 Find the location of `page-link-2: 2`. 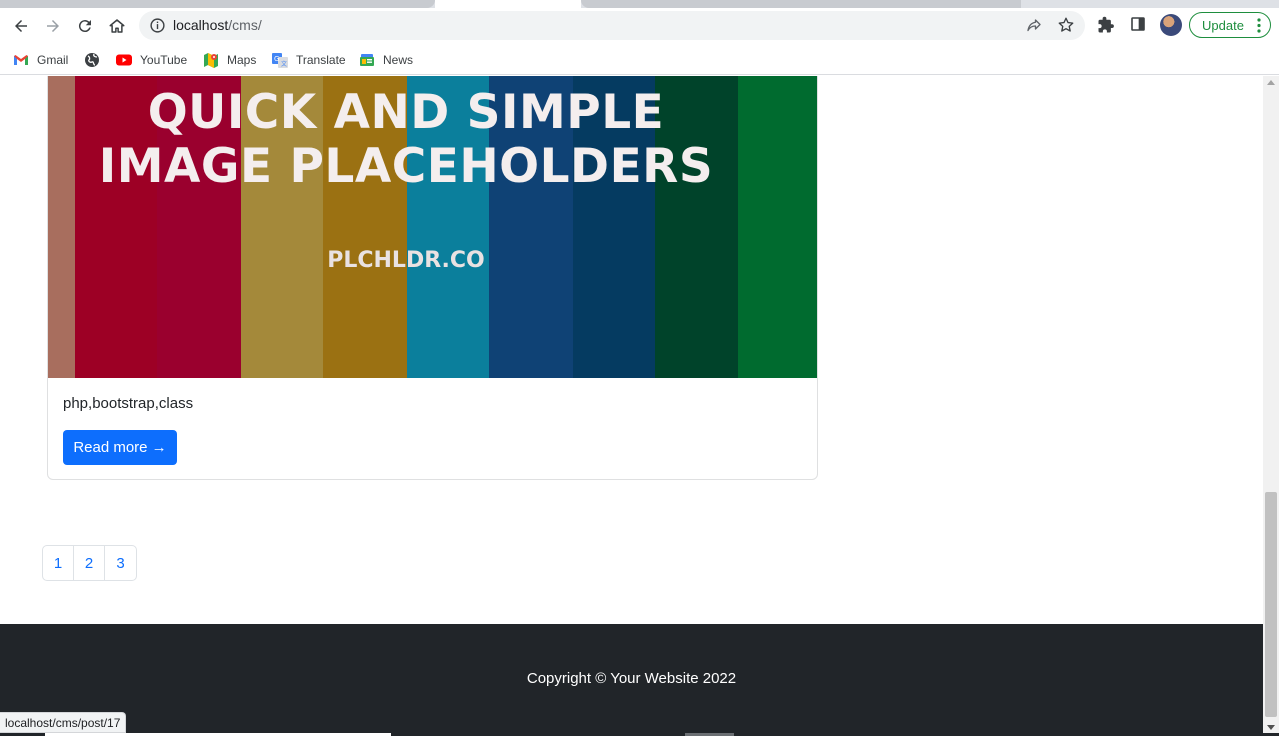

page-link-2: 2 is located at coordinates (89, 563).